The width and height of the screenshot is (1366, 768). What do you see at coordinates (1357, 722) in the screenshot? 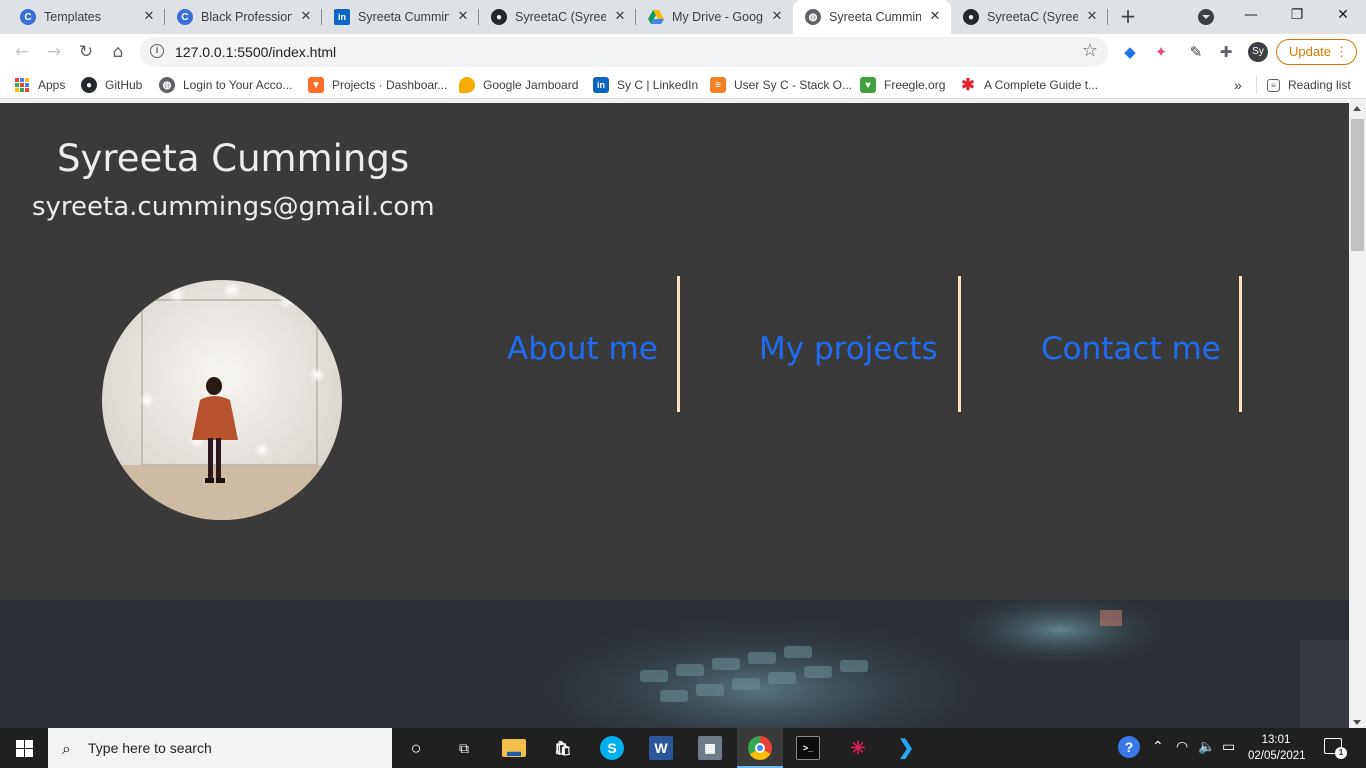
I see `scroll-down-arrow-icon` at bounding box center [1357, 722].